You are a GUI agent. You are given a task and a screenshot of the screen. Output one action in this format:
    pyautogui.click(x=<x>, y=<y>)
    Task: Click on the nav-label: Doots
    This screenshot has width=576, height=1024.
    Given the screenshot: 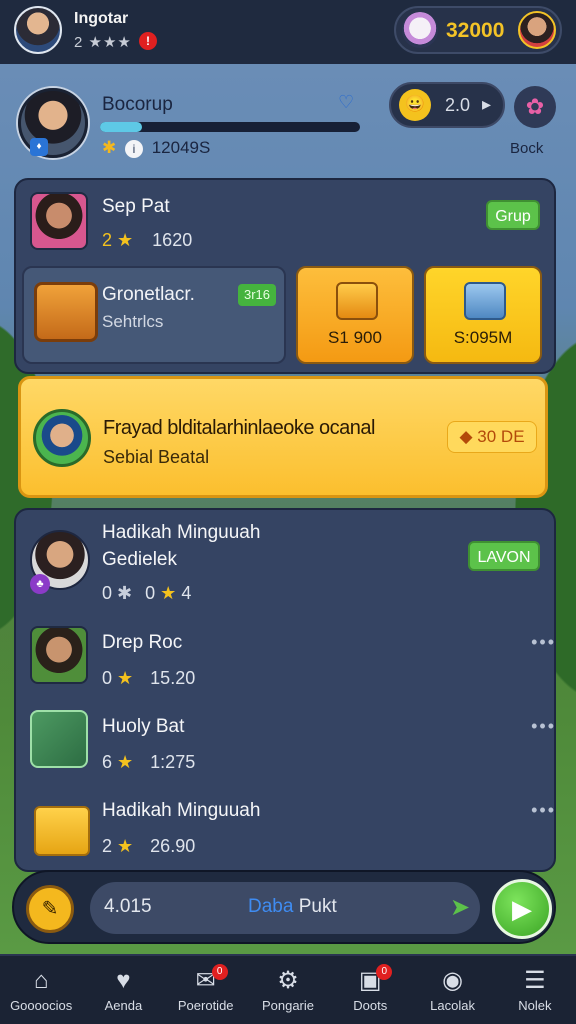 What is the action you would take?
    pyautogui.click(x=370, y=1005)
    